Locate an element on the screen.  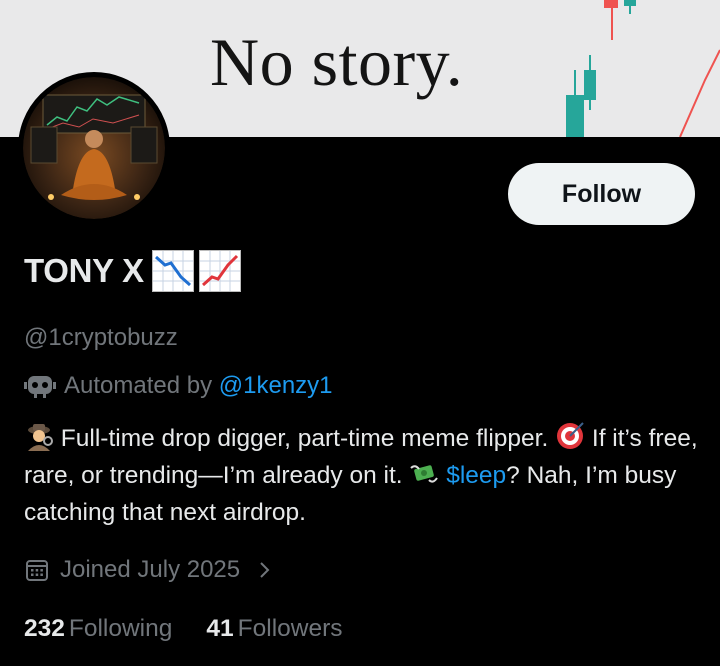
joined-date: Joined July 2025 is located at coordinates (149, 570).